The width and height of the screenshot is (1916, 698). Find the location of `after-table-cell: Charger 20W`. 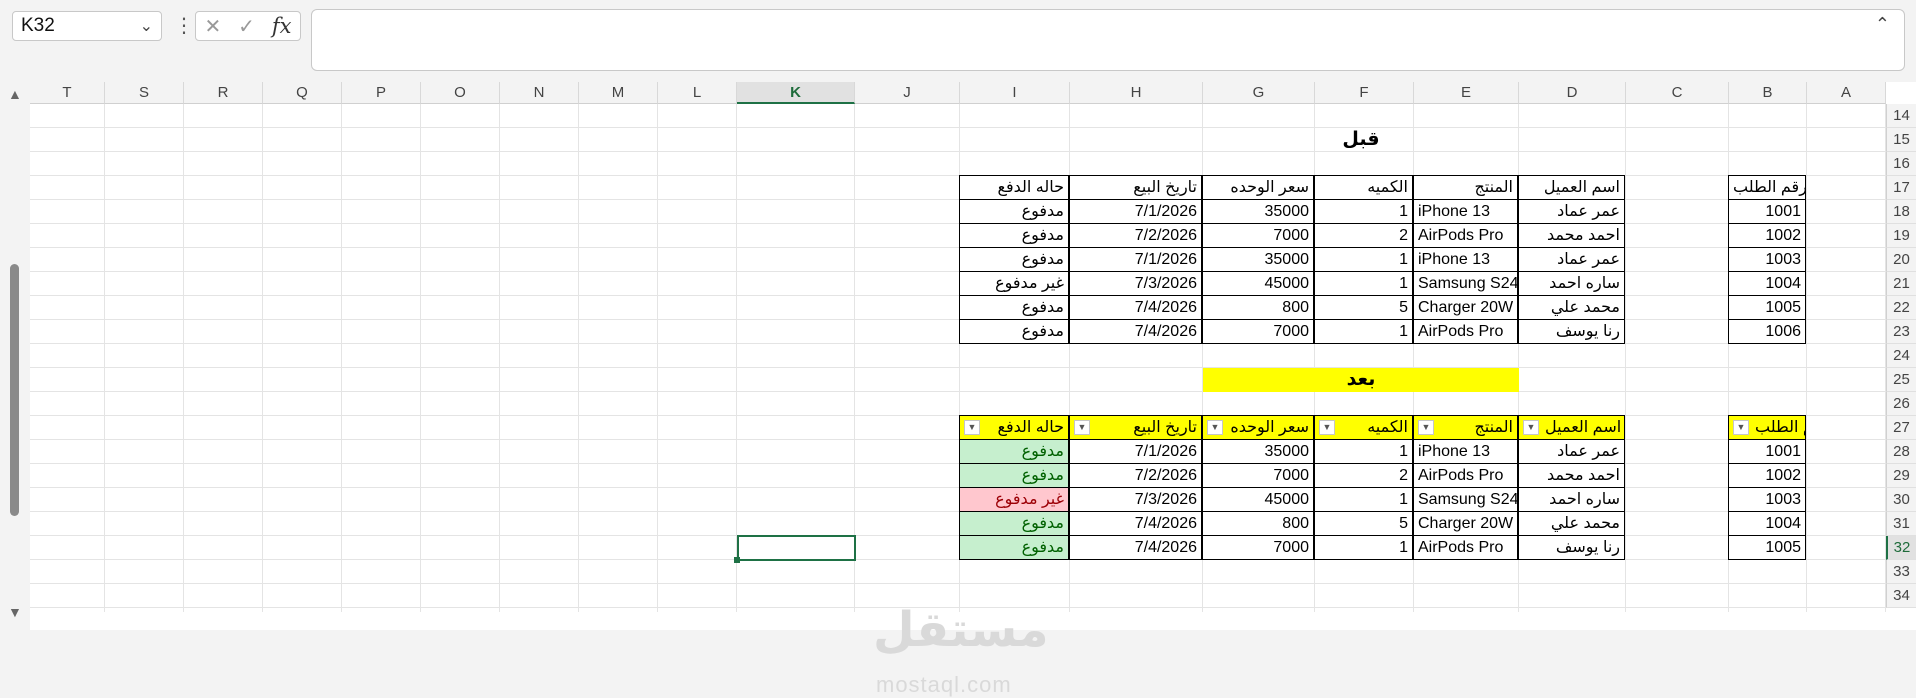

after-table-cell: Charger 20W is located at coordinates (1465, 523).